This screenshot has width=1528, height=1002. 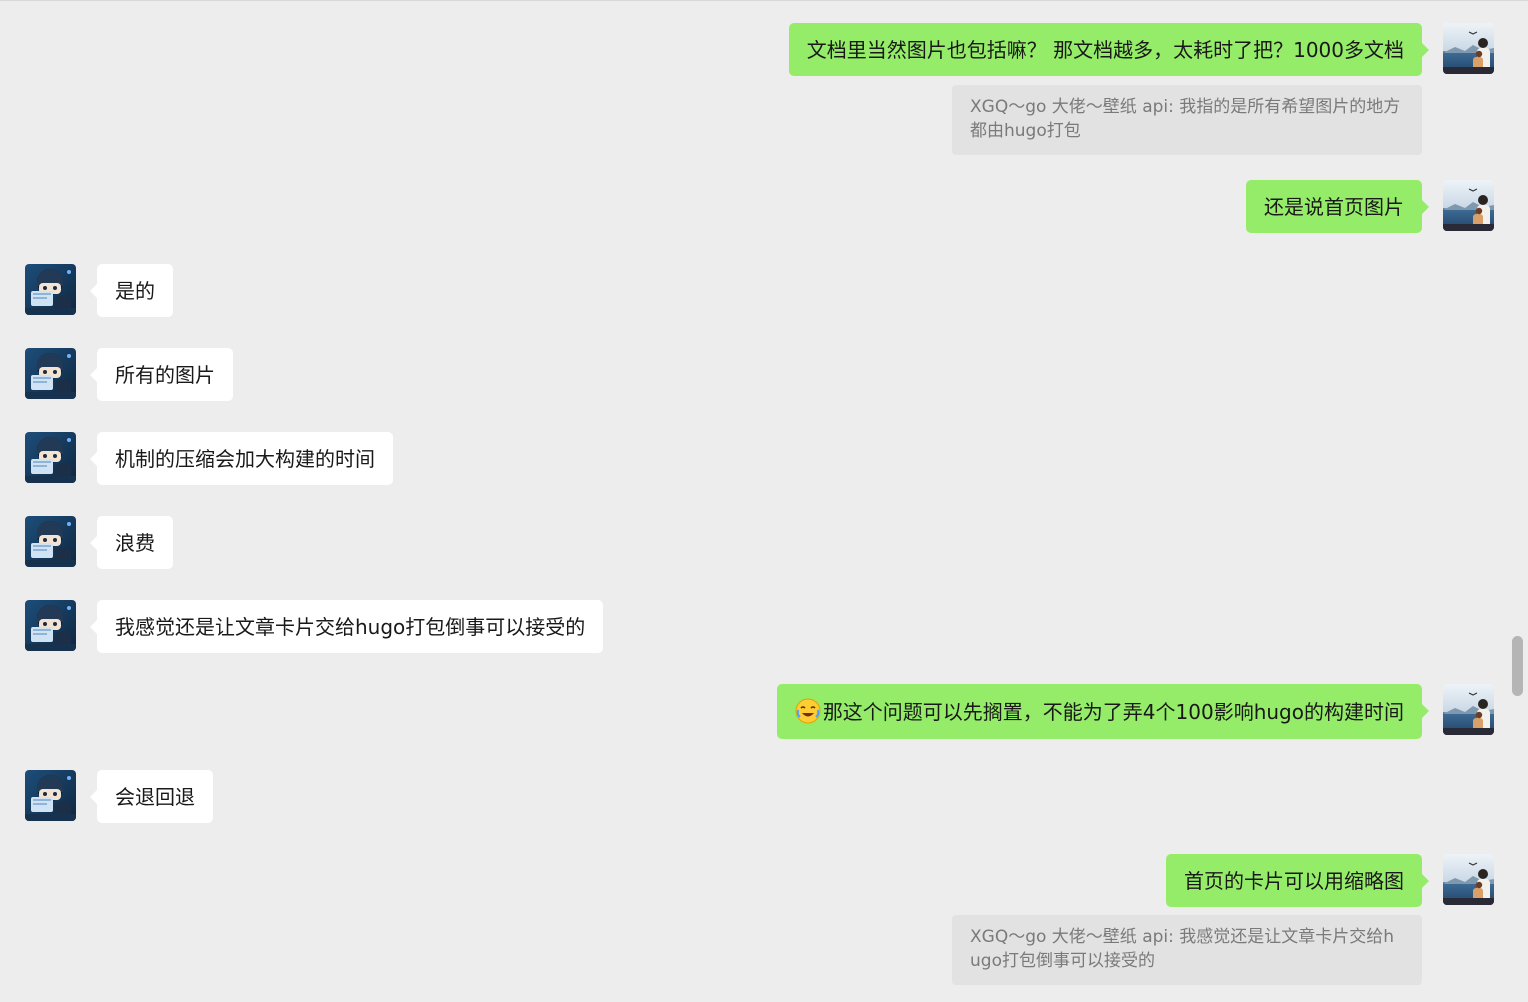 What do you see at coordinates (155, 797) in the screenshot?
I see `message-text: 会退回退` at bounding box center [155, 797].